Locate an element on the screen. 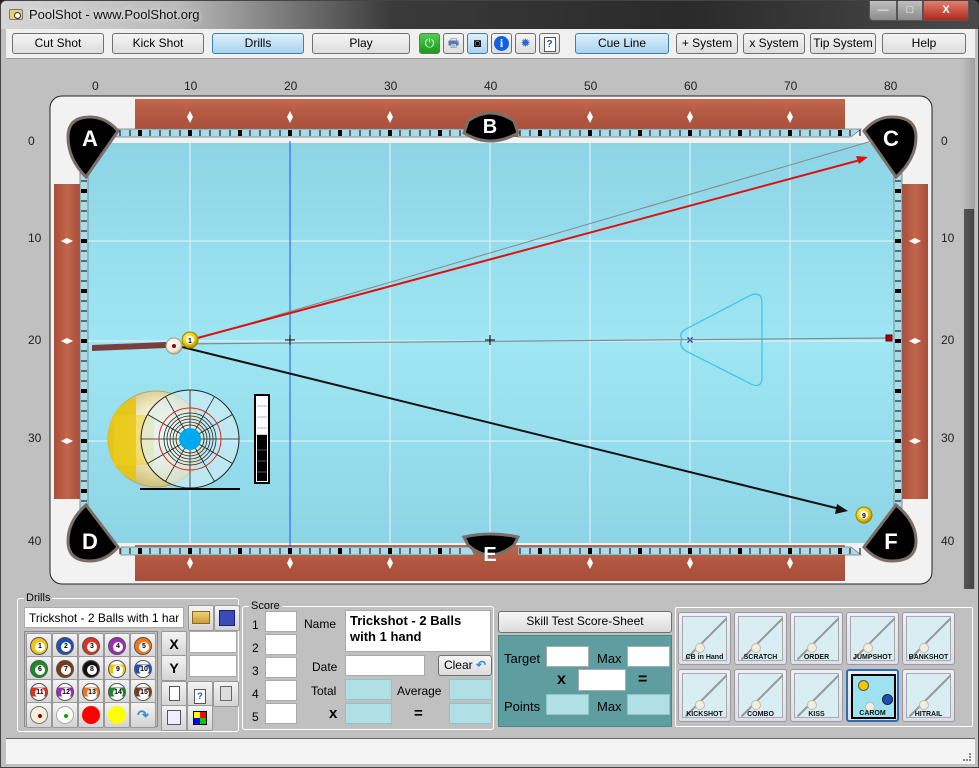 Image resolution: width=979 pixels, height=768 pixels. pocket-label-c: C is located at coordinates (891, 138).